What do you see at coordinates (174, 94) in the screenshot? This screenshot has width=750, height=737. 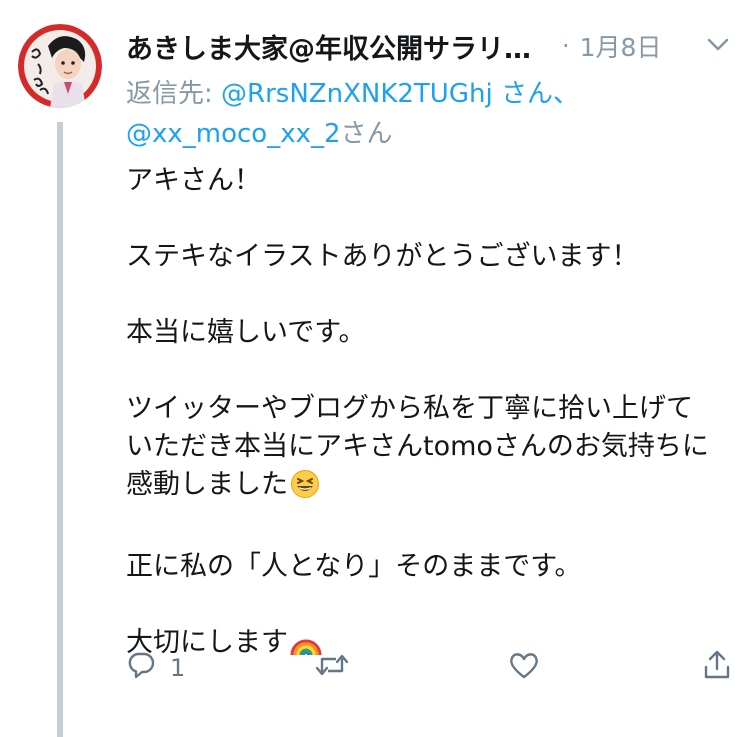 I see `reply-prefix: 返信先:` at bounding box center [174, 94].